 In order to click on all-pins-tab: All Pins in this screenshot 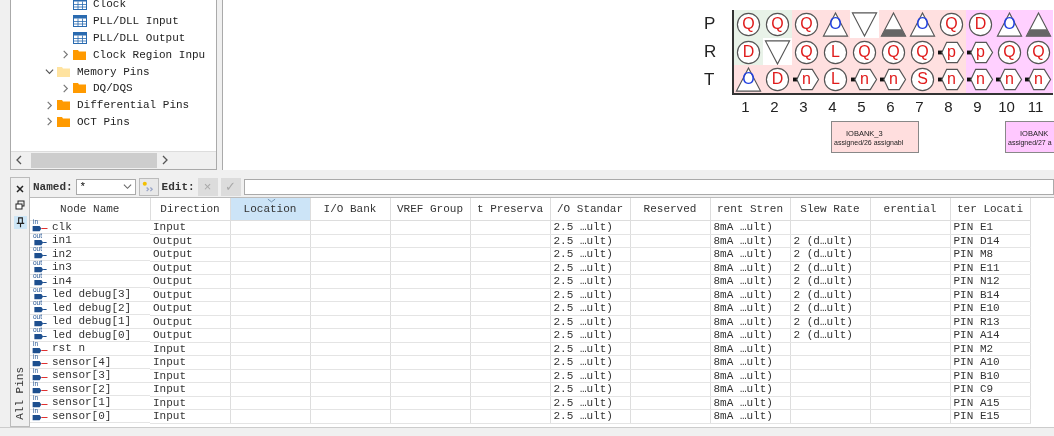, I will do `click(20, 394)`.